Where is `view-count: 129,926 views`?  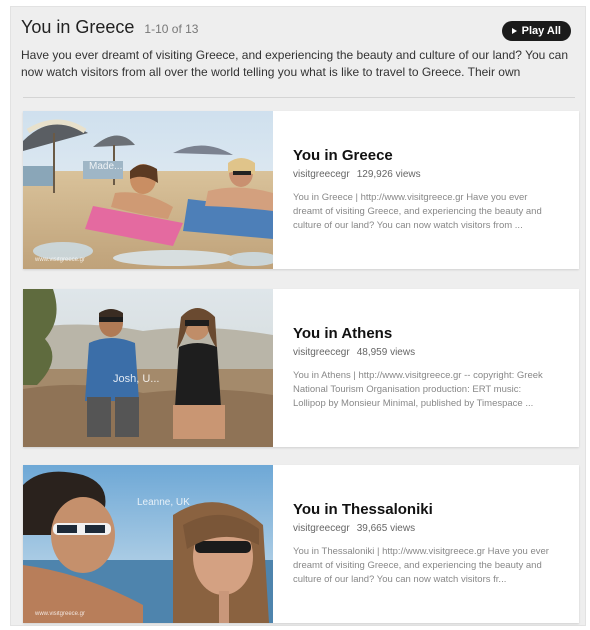
view-count: 129,926 views is located at coordinates (388, 174).